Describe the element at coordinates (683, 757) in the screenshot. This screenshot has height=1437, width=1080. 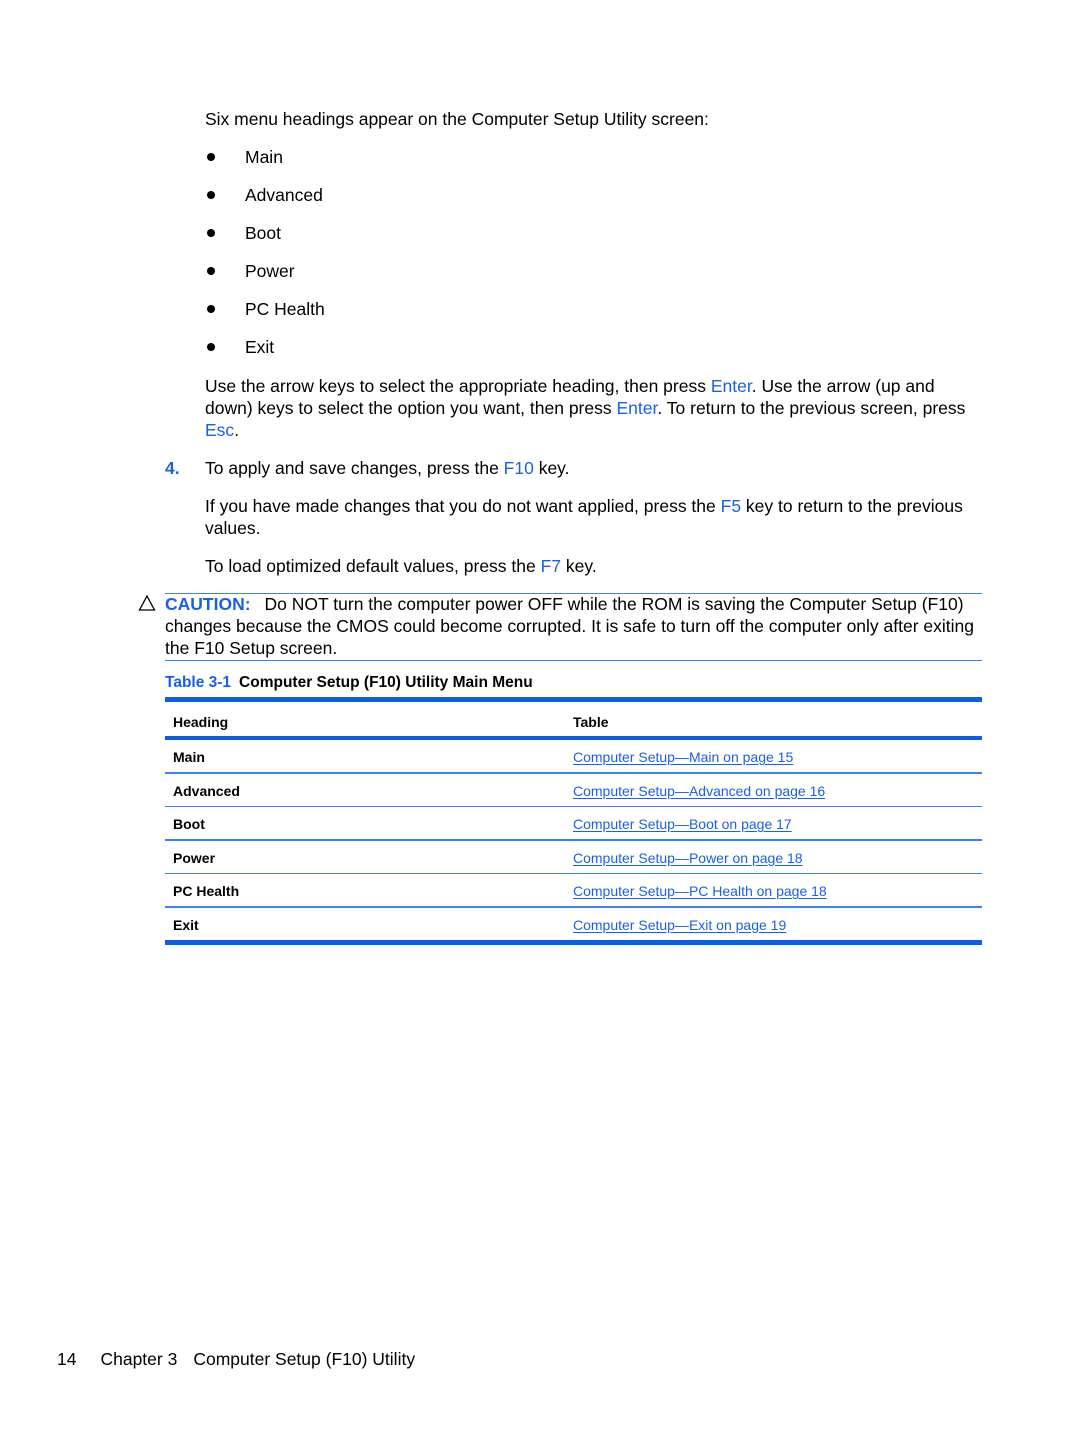
I see `row-link: Computer Setup—Main on page 15` at that location.